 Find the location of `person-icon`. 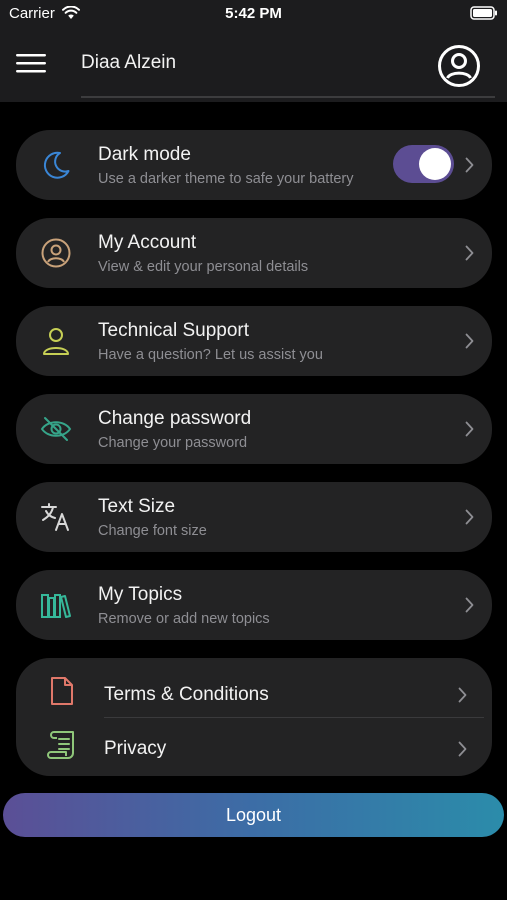

person-icon is located at coordinates (56, 341).